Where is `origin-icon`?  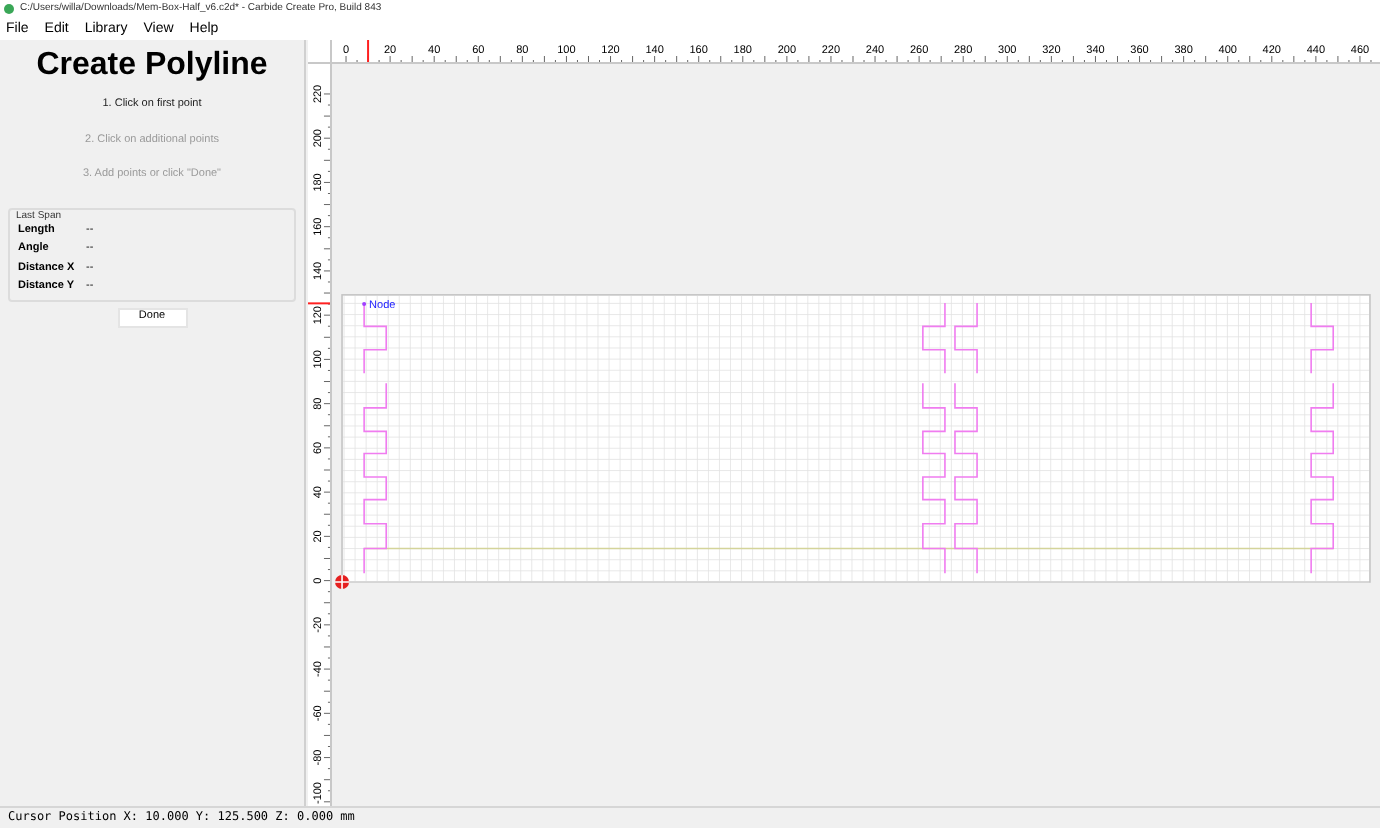 origin-icon is located at coordinates (342, 582).